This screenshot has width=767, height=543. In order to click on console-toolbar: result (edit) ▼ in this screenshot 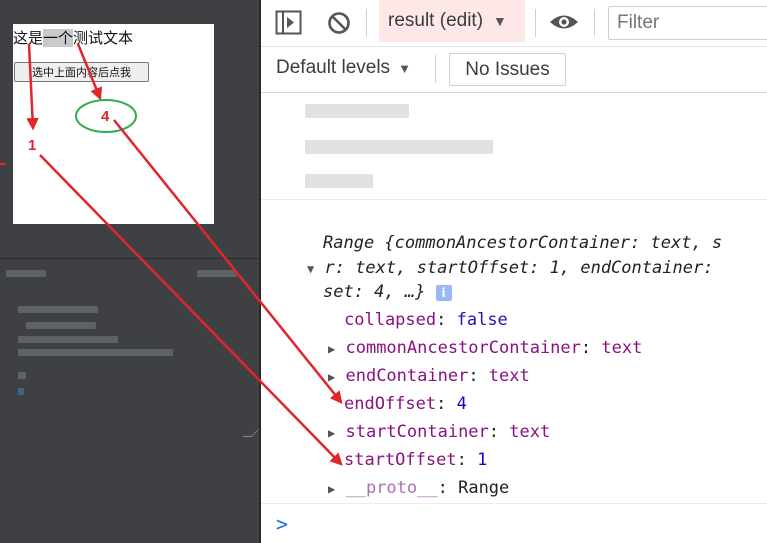, I will do `click(514, 23)`.